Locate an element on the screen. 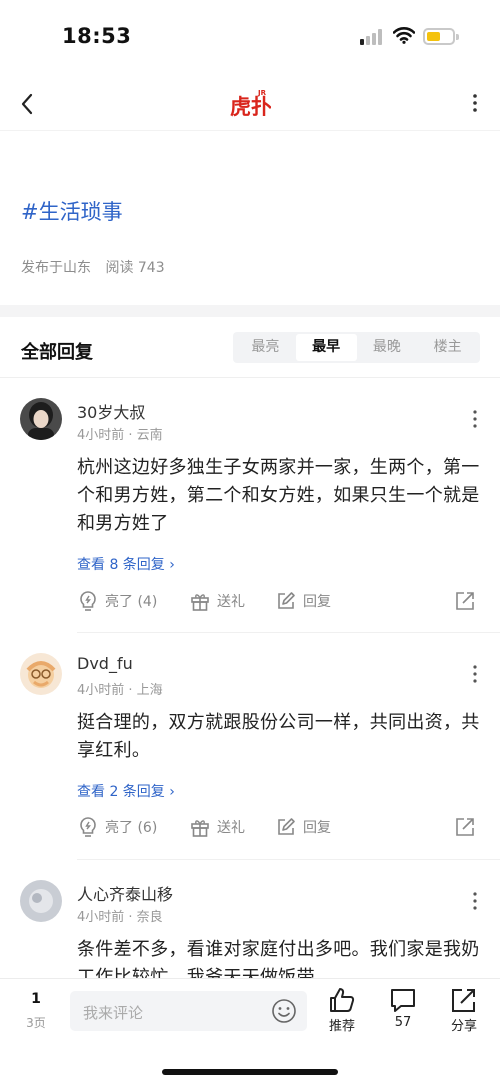 The height and width of the screenshot is (1084, 500). share-label: 分享 is located at coordinates (463, 1026).